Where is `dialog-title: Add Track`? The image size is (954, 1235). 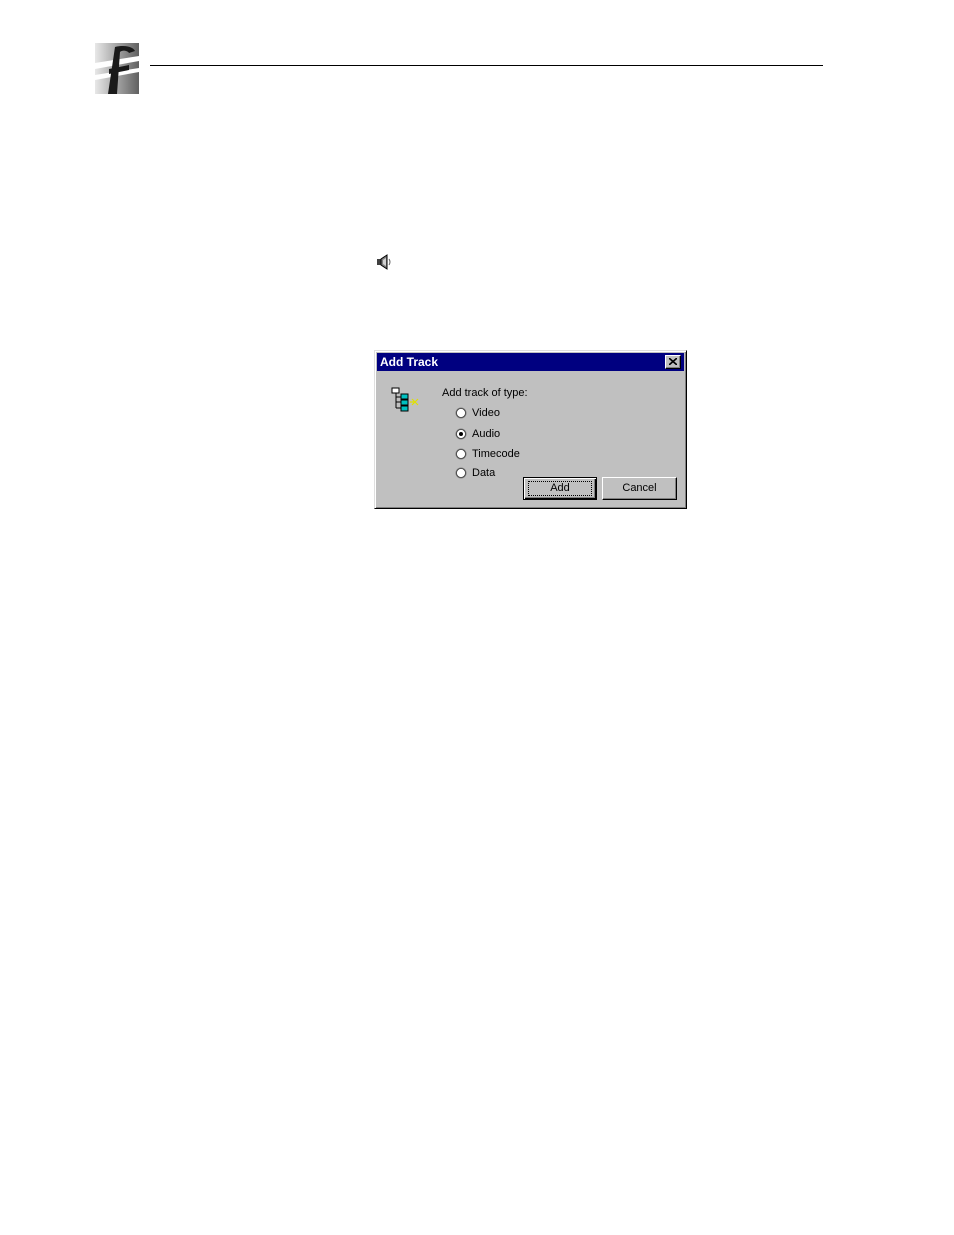 dialog-title: Add Track is located at coordinates (409, 362).